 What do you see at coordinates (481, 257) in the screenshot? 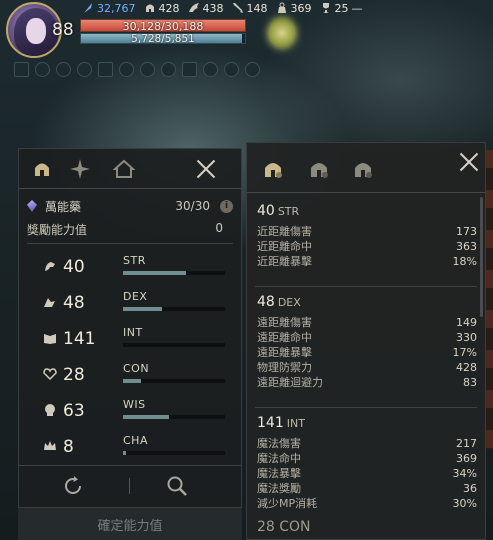
I see `scrollbar` at bounding box center [481, 257].